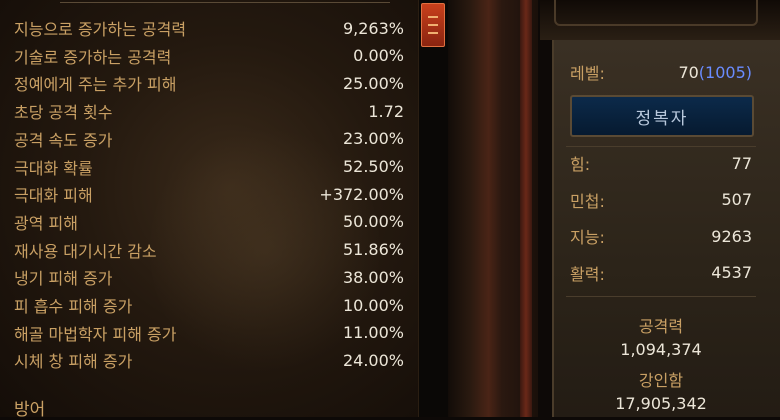 Image resolution: width=780 pixels, height=420 pixels. I want to click on level-value: 70(1005), so click(715, 72).